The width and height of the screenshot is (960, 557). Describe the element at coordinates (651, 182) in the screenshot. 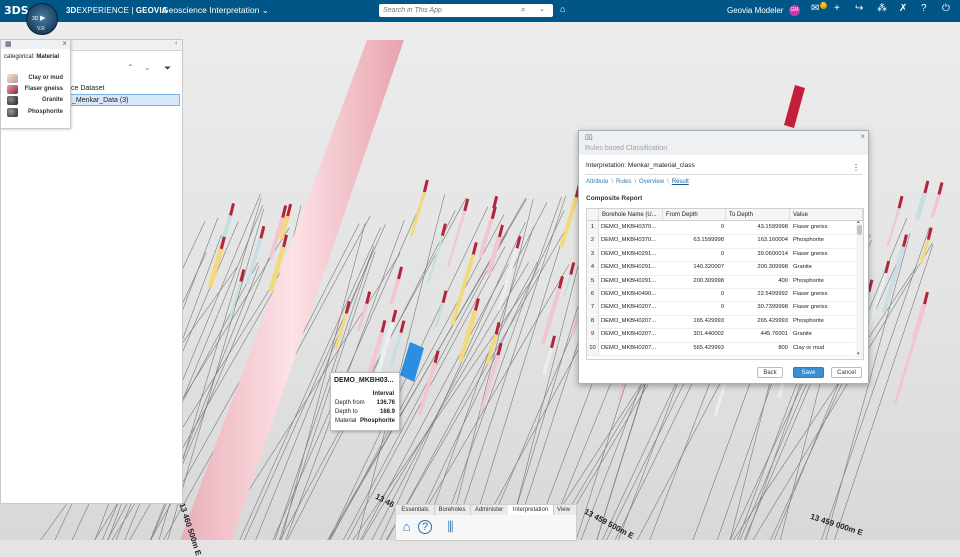

I see `breadcrumb-overview: Overview` at that location.